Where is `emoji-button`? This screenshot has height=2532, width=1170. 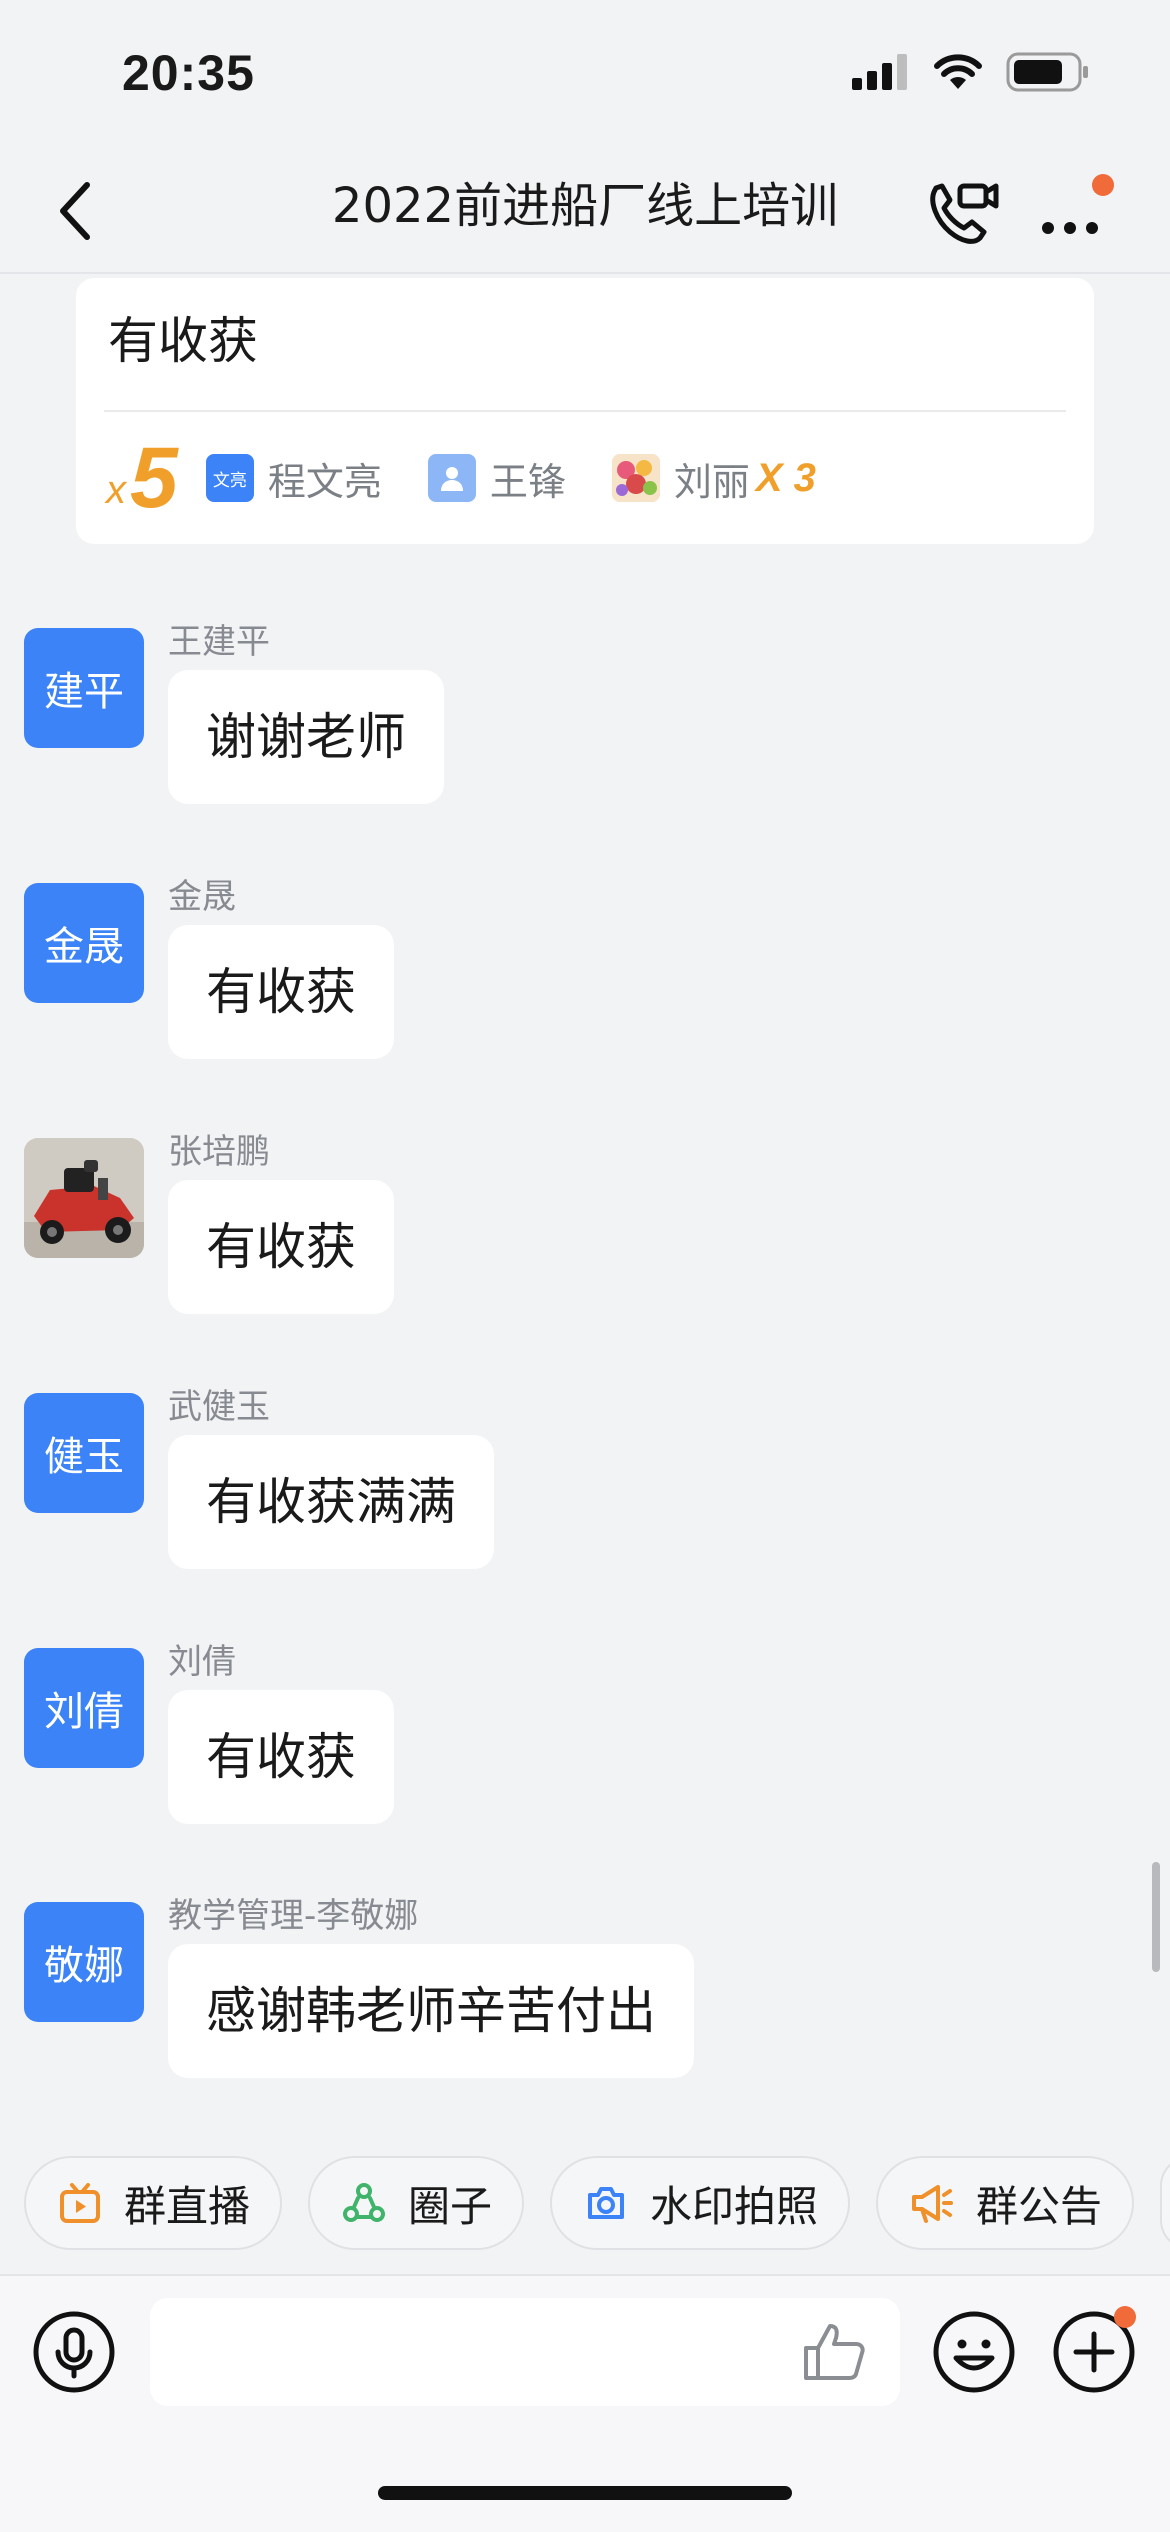
emoji-button is located at coordinates (974, 2352).